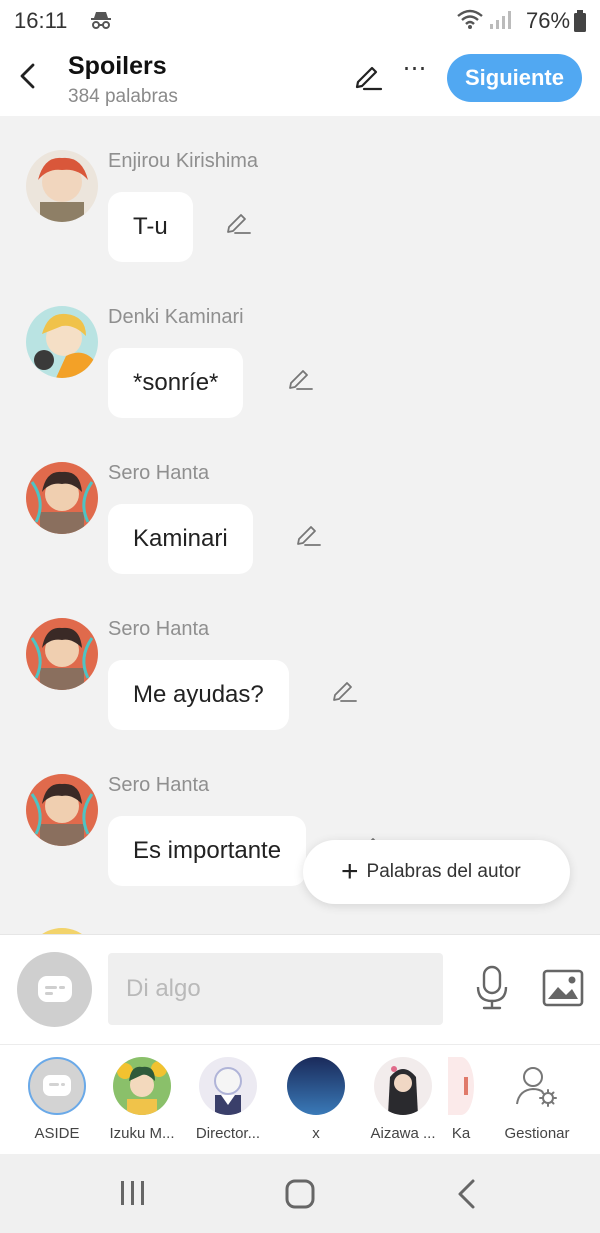 Image resolution: width=600 pixels, height=1233 pixels. I want to click on character-ka: Ka, so click(461, 1099).